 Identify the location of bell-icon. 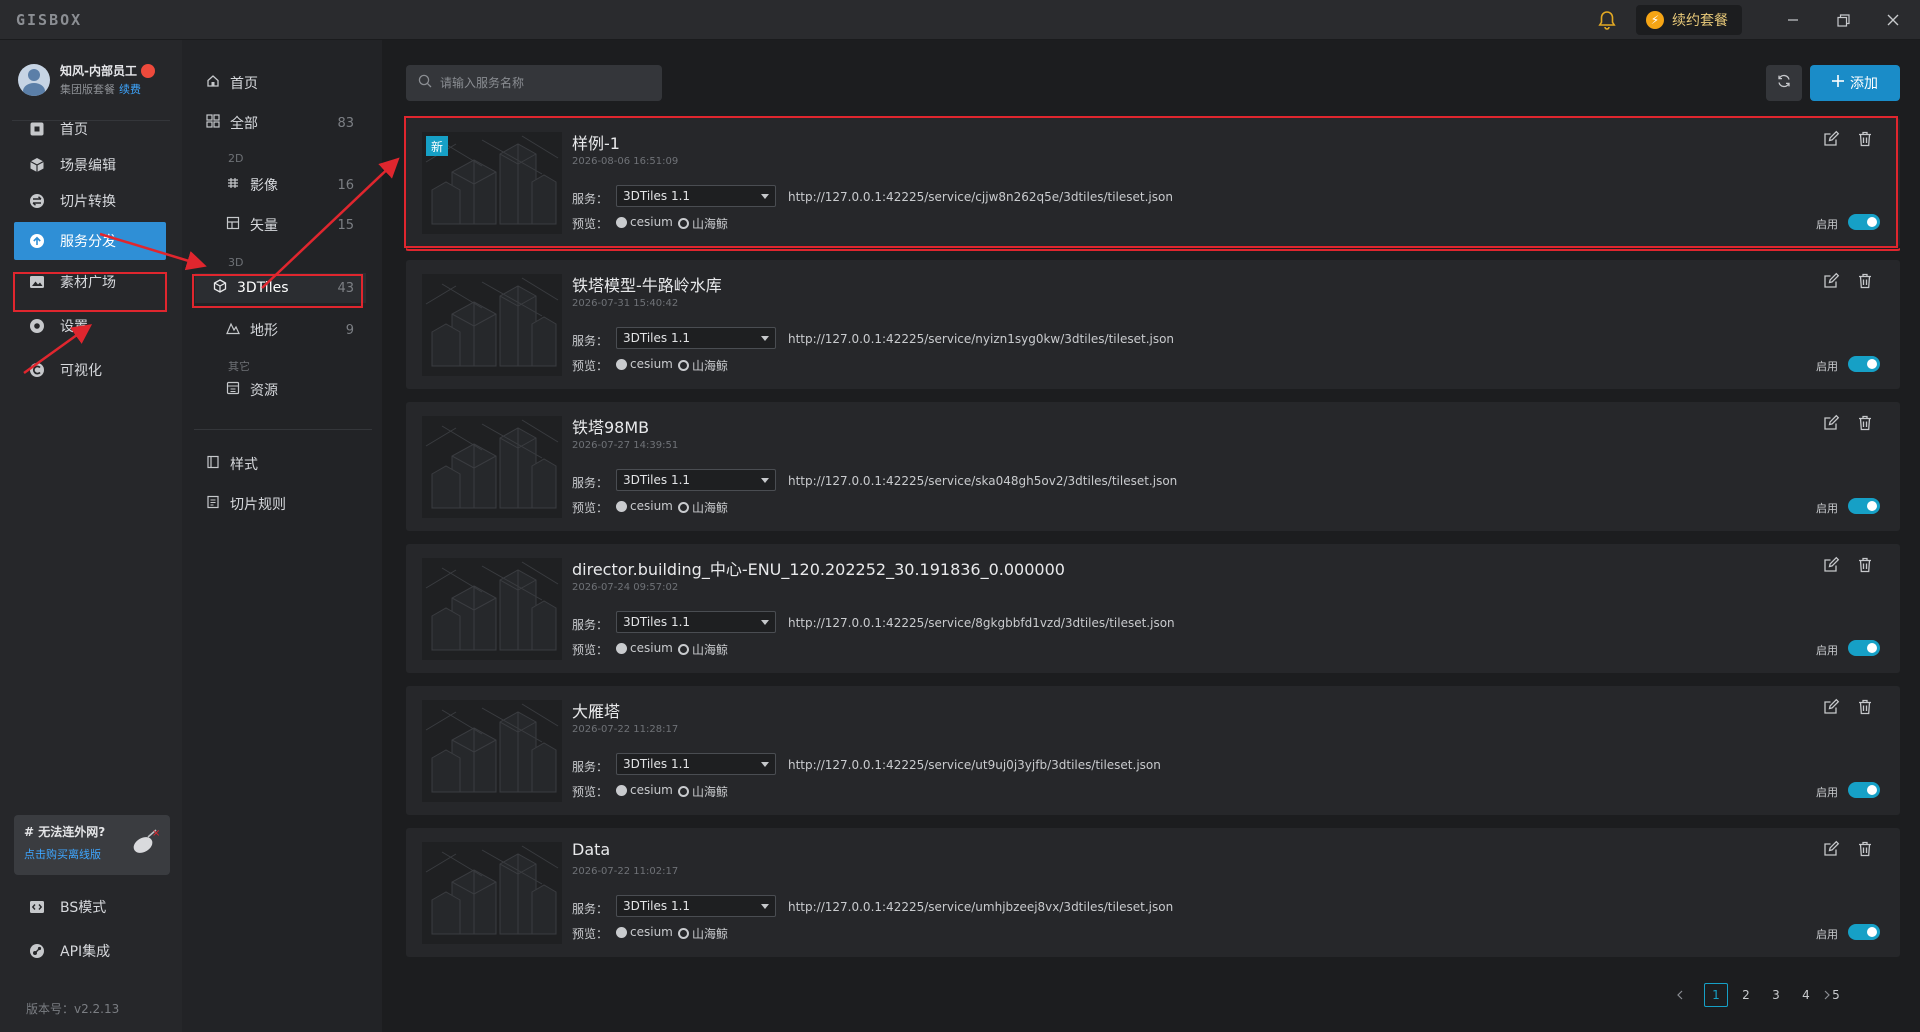
(1607, 20).